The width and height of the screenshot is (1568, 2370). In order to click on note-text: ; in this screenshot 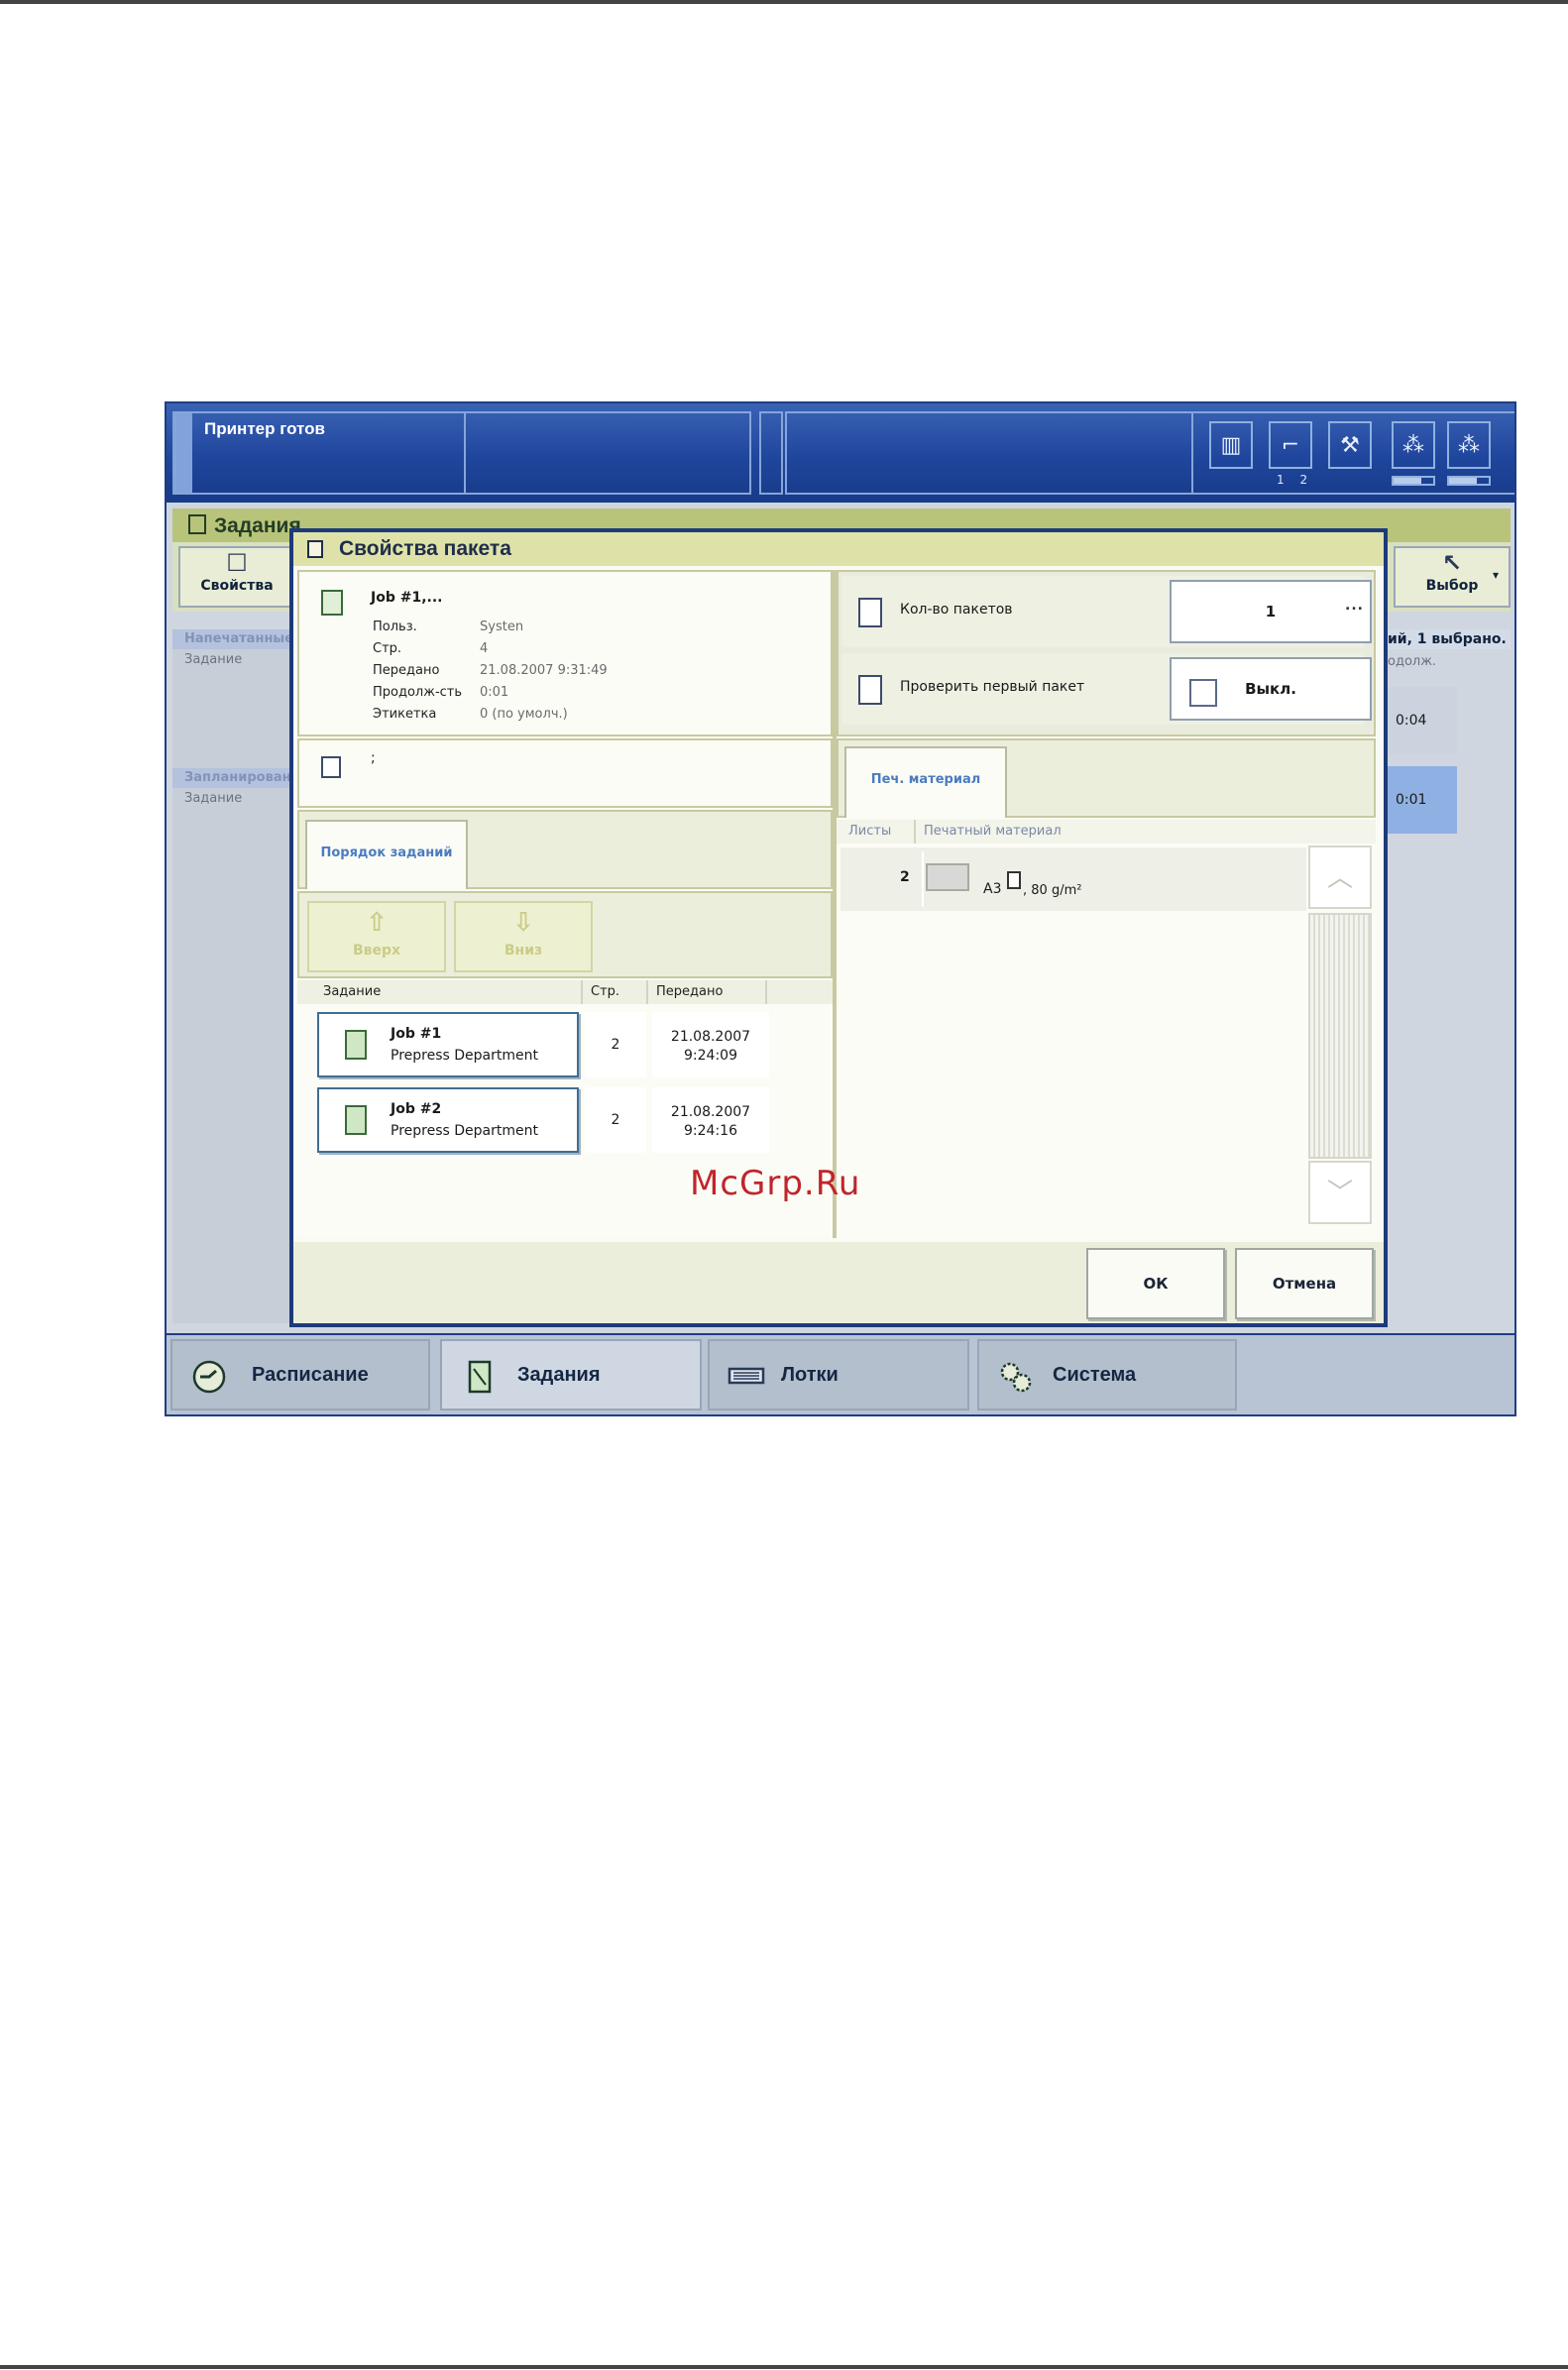, I will do `click(373, 758)`.